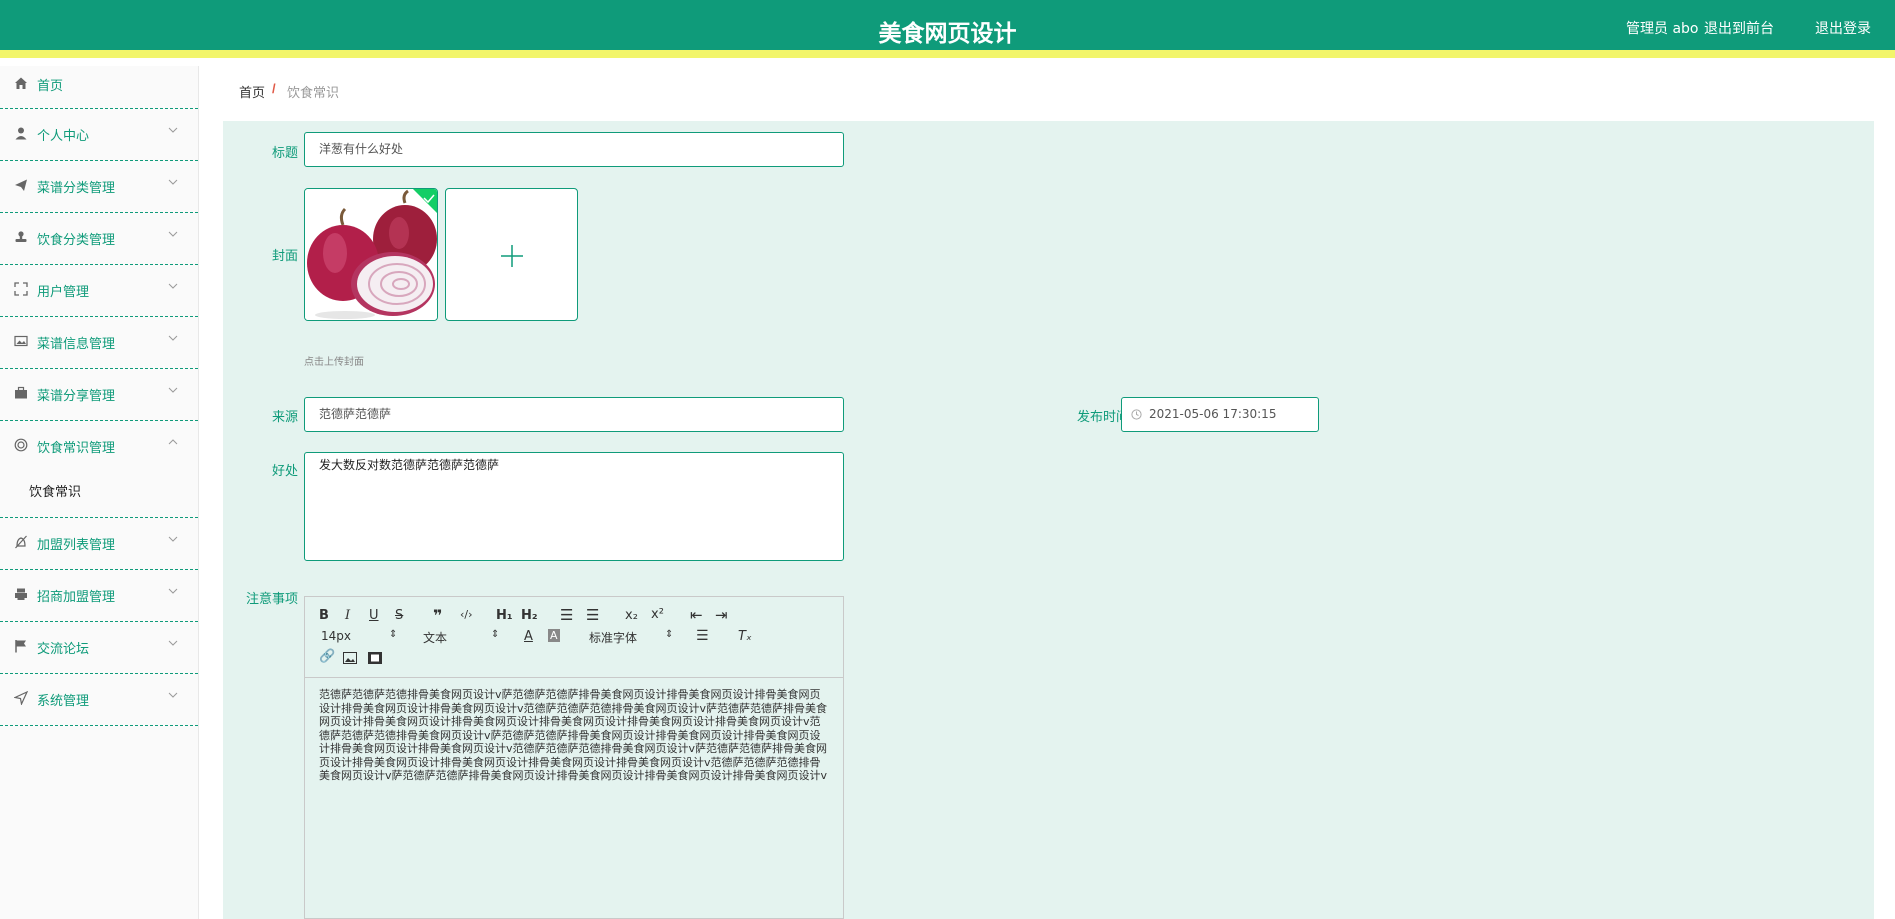 The width and height of the screenshot is (1895, 919). What do you see at coordinates (76, 240) in the screenshot?
I see `sidebar-item-label: 饮食分类管理` at bounding box center [76, 240].